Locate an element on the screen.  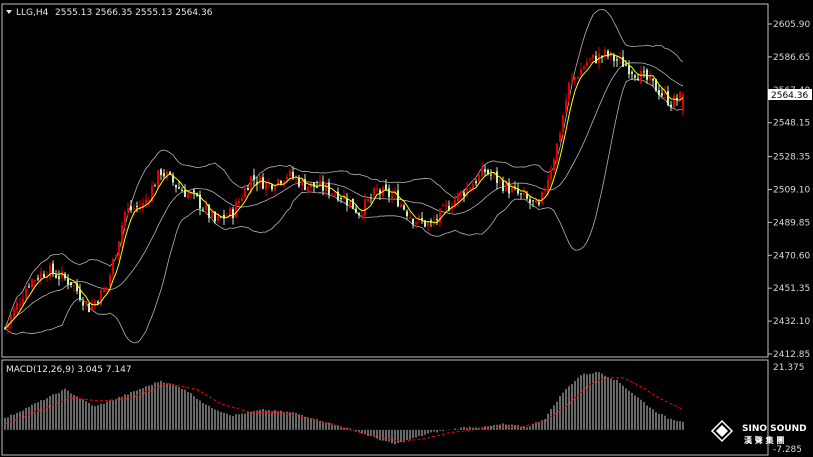
macd-indicator-label: MACD(12,26,9) 3.045 7.147 is located at coordinates (69, 370).